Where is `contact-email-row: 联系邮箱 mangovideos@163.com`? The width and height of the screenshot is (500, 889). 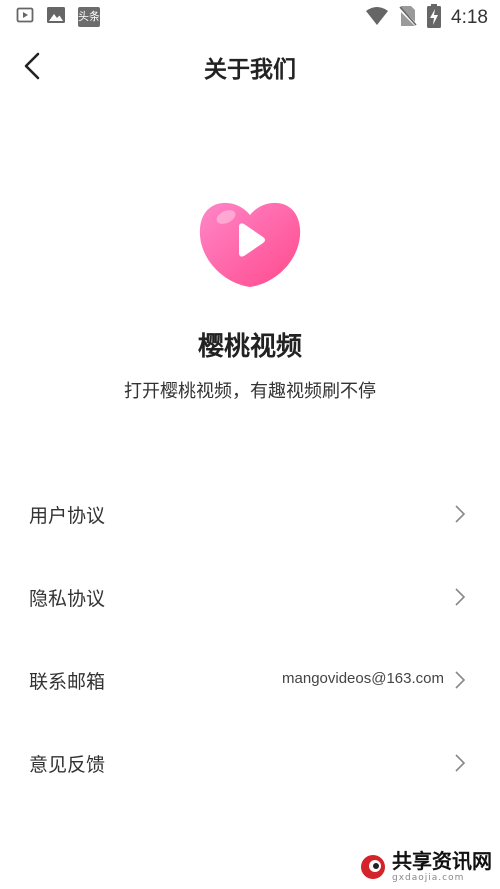 contact-email-row: 联系邮箱 mangovideos@163.com is located at coordinates (250, 680).